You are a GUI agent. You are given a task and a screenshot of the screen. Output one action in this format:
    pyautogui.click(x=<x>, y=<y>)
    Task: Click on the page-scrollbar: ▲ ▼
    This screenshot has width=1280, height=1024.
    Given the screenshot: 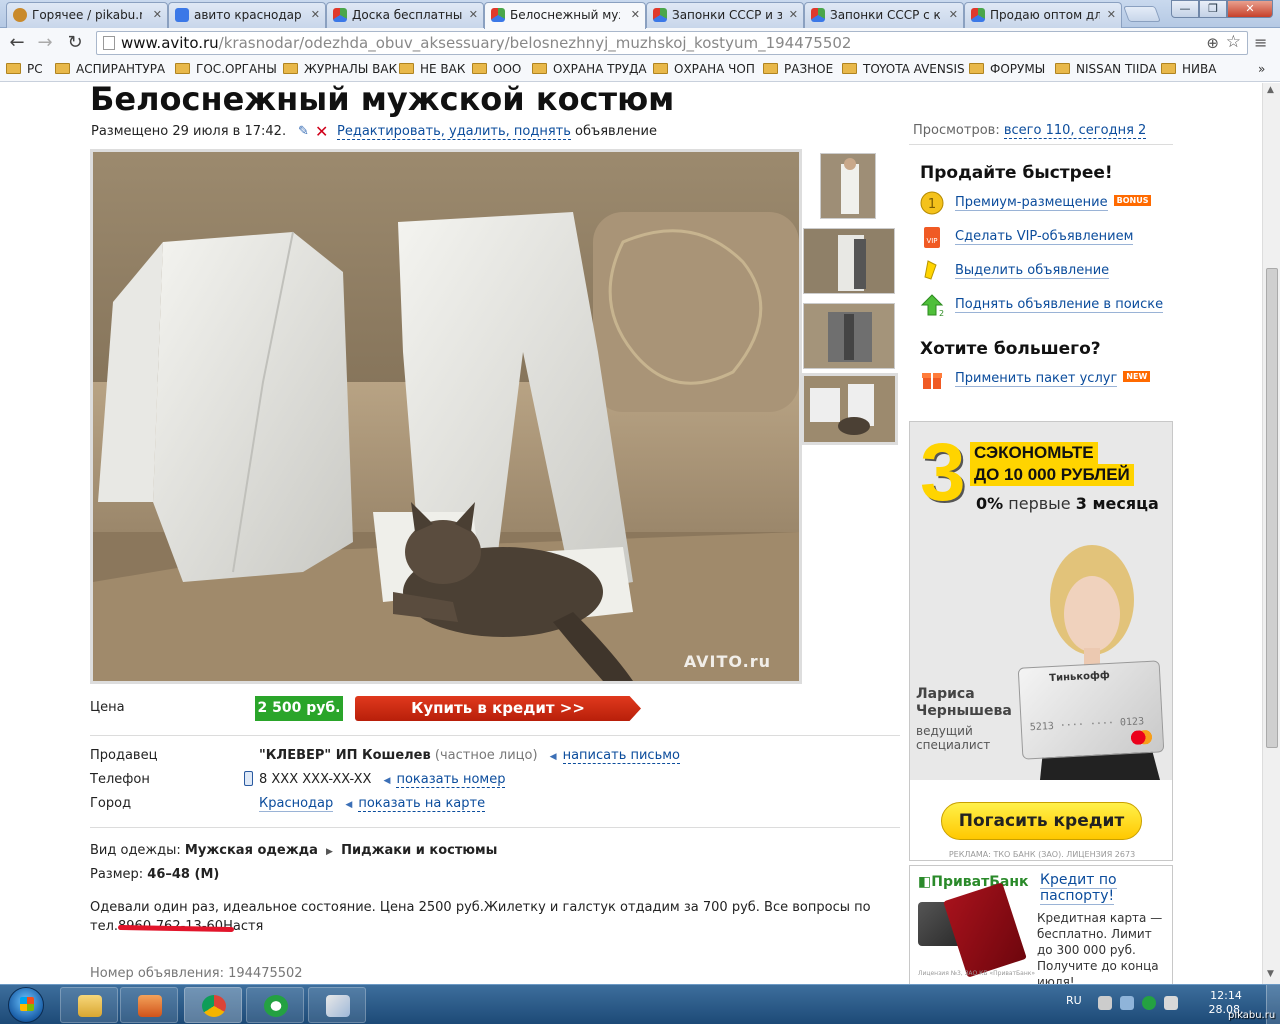 What is the action you would take?
    pyautogui.click(x=1271, y=533)
    